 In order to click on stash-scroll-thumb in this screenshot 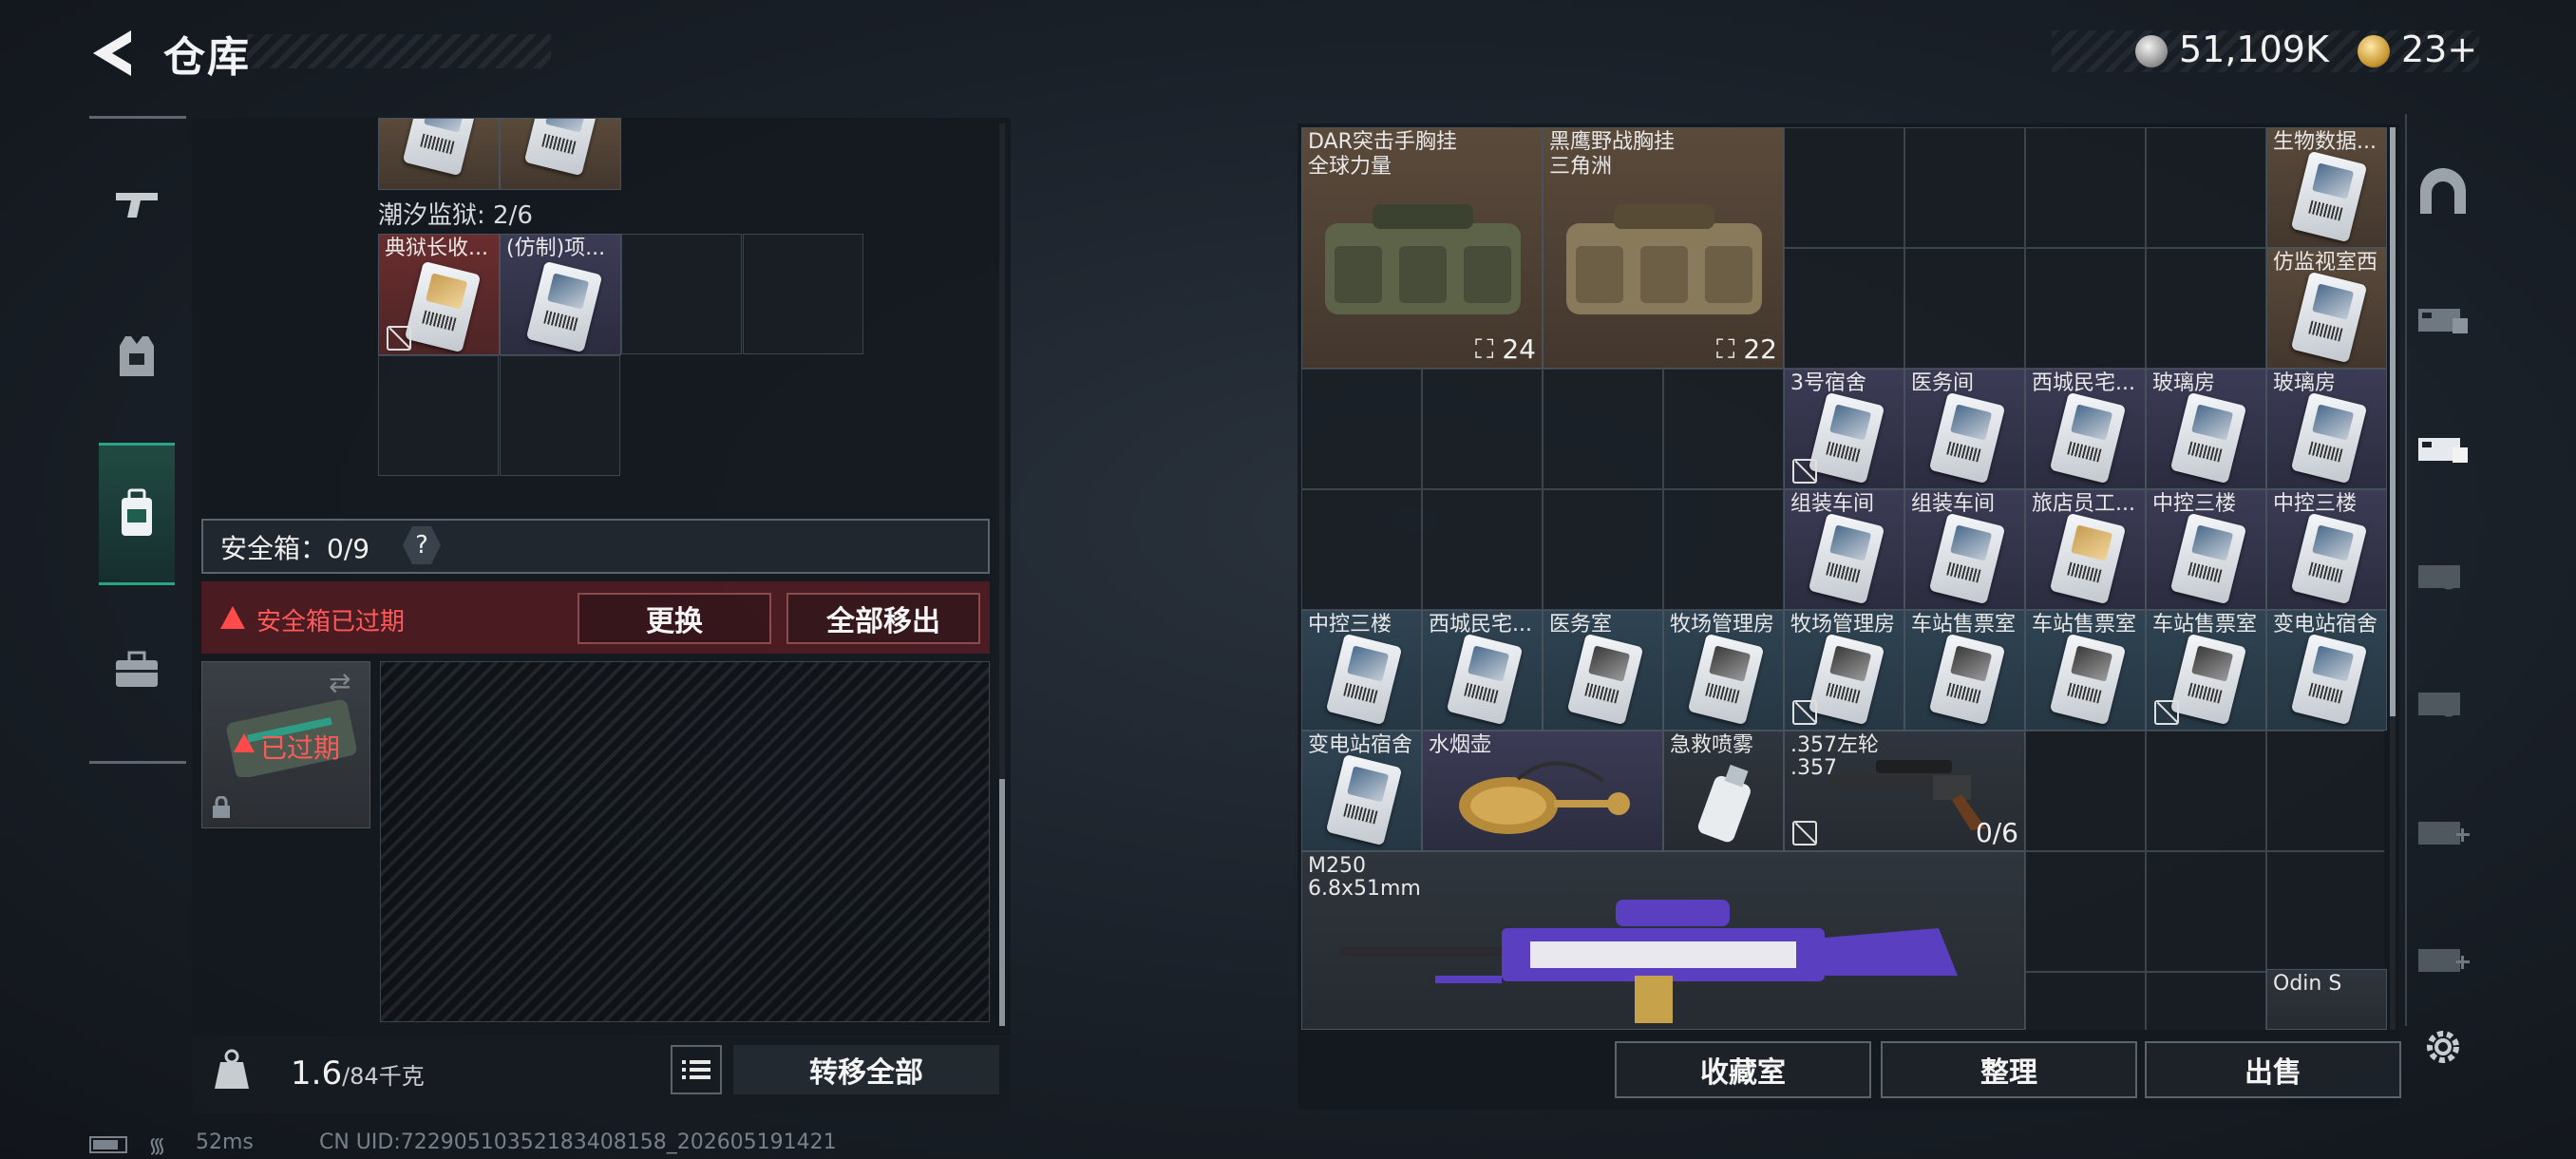, I will do `click(2393, 421)`.